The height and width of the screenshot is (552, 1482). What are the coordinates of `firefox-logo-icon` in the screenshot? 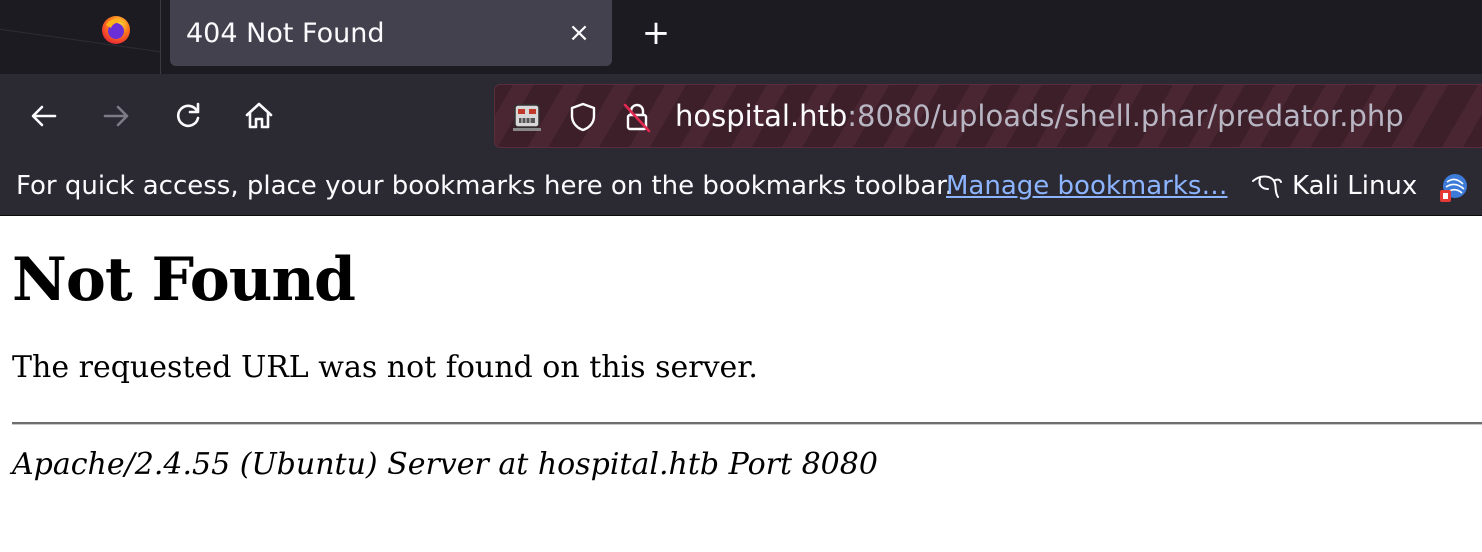 It's located at (116, 30).